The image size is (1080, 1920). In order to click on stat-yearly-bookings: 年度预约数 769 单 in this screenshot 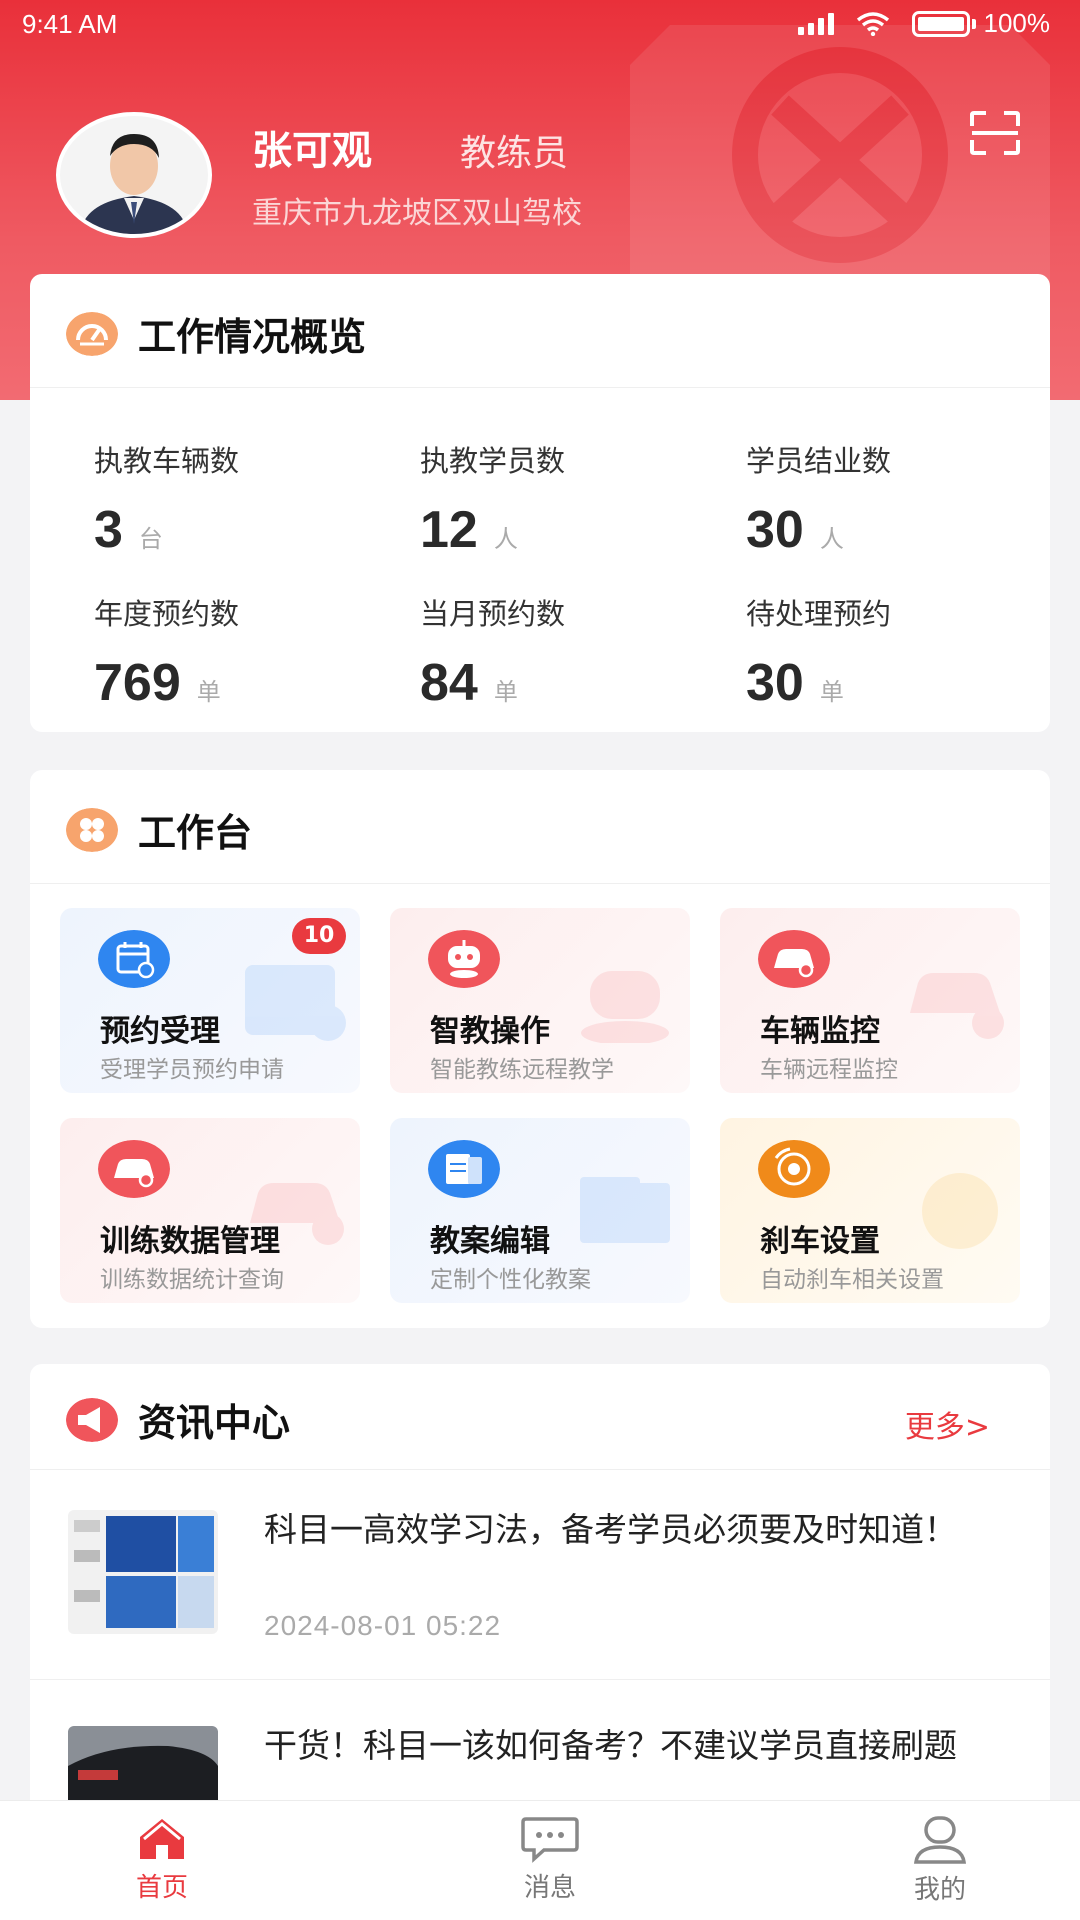, I will do `click(244, 652)`.